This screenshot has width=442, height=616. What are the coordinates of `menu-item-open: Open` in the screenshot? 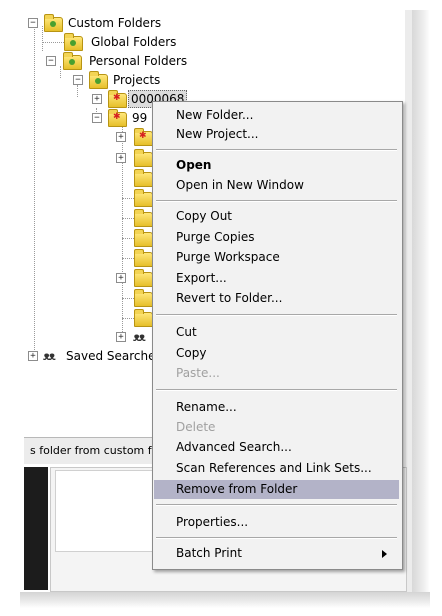 It's located at (276, 165).